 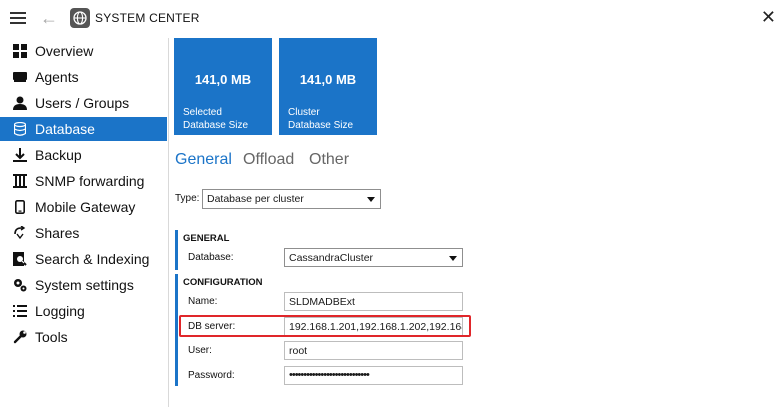 I want to click on sidebar-item-backup: Backup, so click(x=83, y=155).